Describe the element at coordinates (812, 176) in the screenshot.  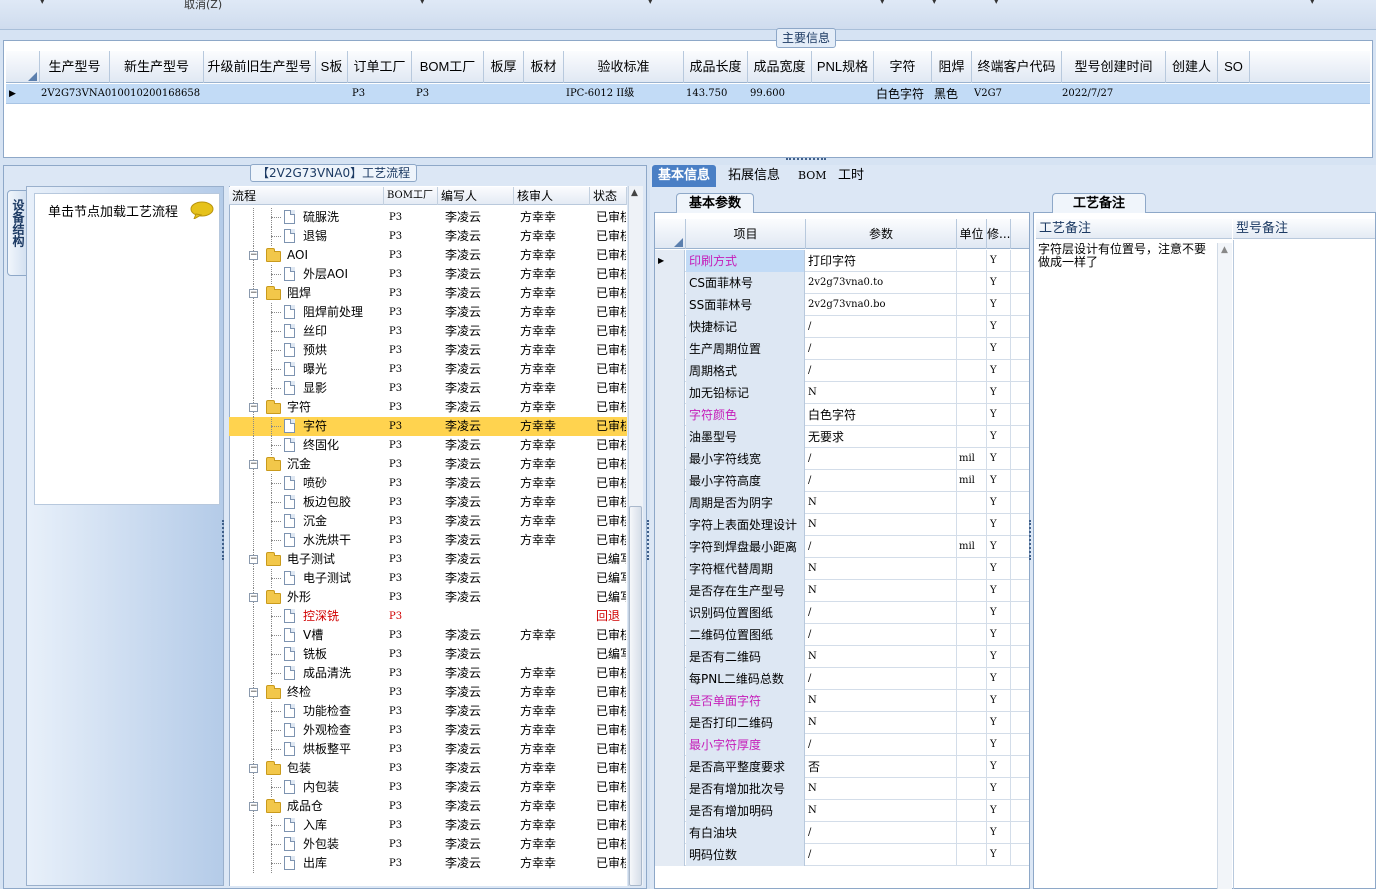
I see `tab-bom: BOM` at that location.